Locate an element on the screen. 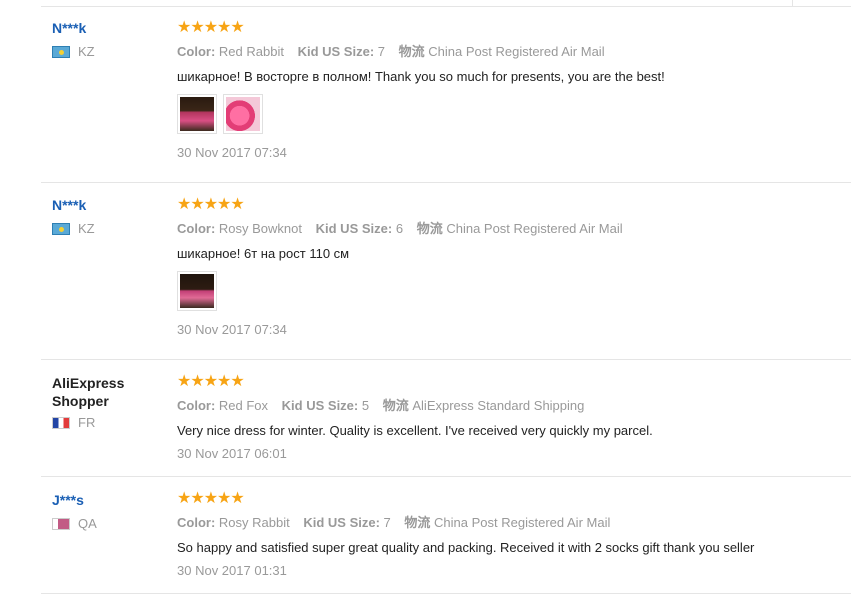  country-code: QA is located at coordinates (87, 523).